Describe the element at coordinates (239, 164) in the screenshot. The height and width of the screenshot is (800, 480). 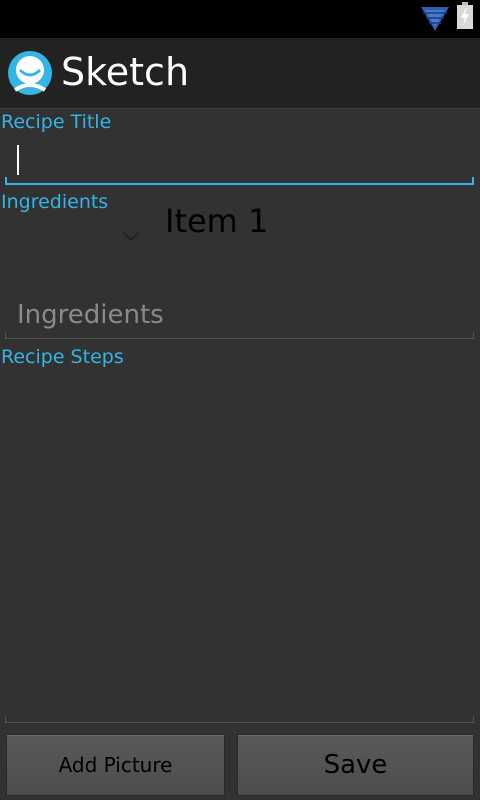
I see `recipe-title-input` at that location.